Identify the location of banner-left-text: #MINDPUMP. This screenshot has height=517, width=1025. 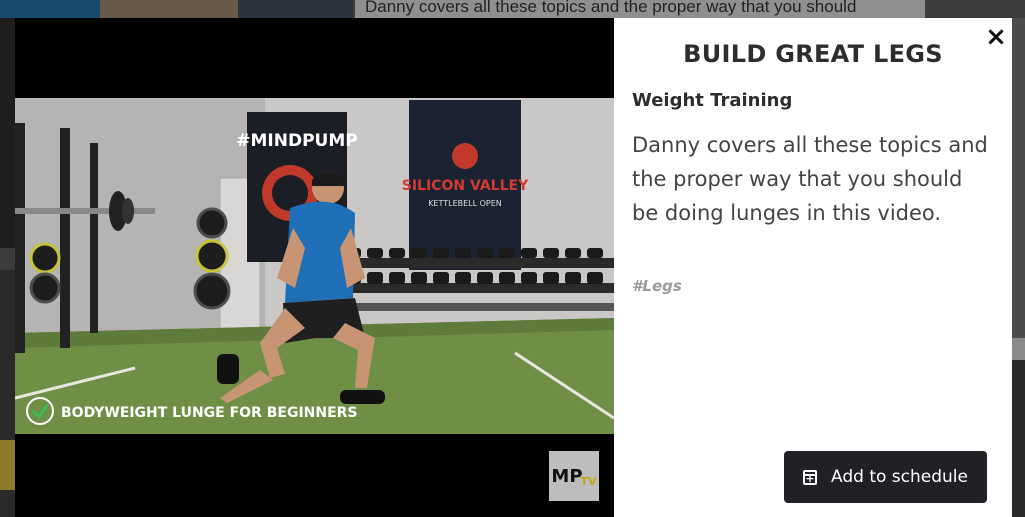
(296, 141).